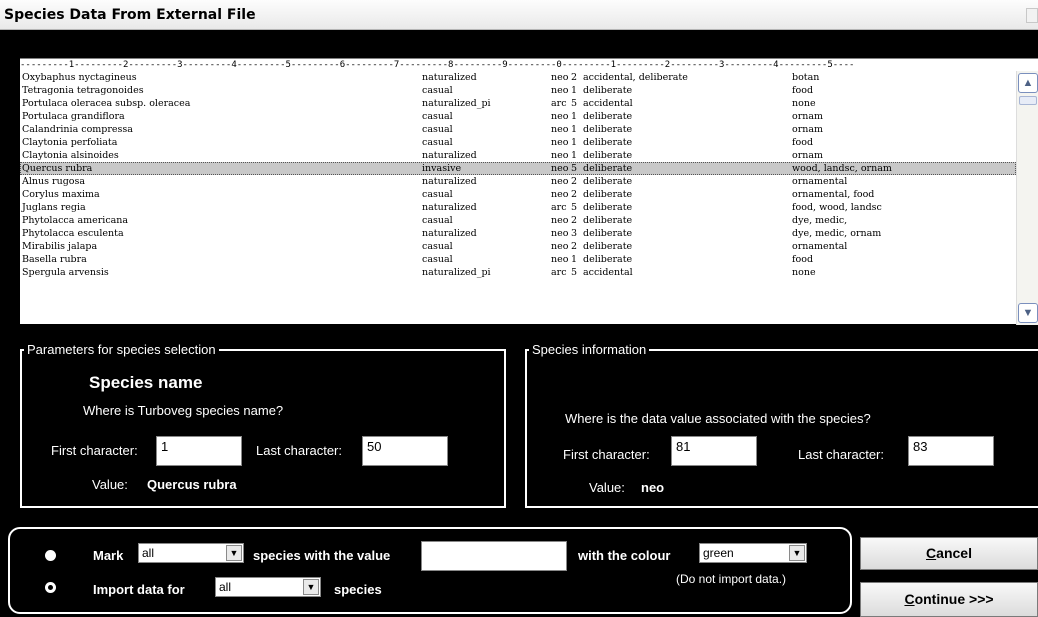 This screenshot has width=1038, height=617. Describe the element at coordinates (820, 246) in the screenshot. I see `list-cell: ornamental` at that location.